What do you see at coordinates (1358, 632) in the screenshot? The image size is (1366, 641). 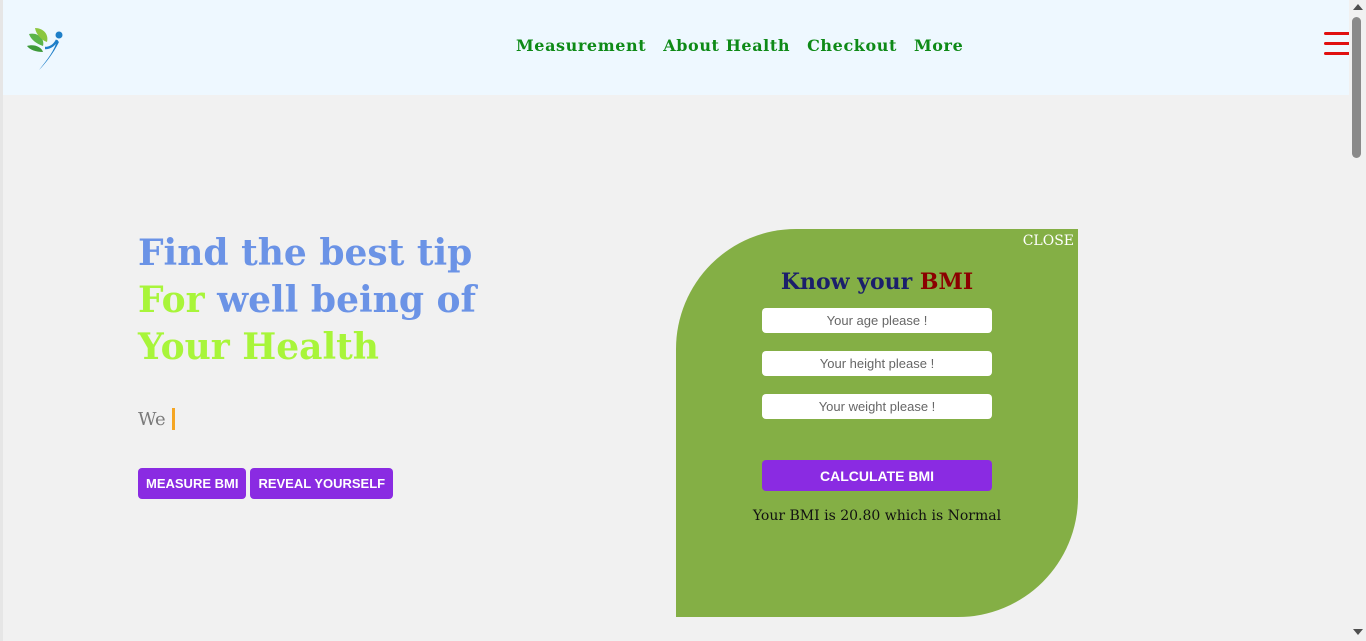 I see `scroll-down-arrow-icon` at bounding box center [1358, 632].